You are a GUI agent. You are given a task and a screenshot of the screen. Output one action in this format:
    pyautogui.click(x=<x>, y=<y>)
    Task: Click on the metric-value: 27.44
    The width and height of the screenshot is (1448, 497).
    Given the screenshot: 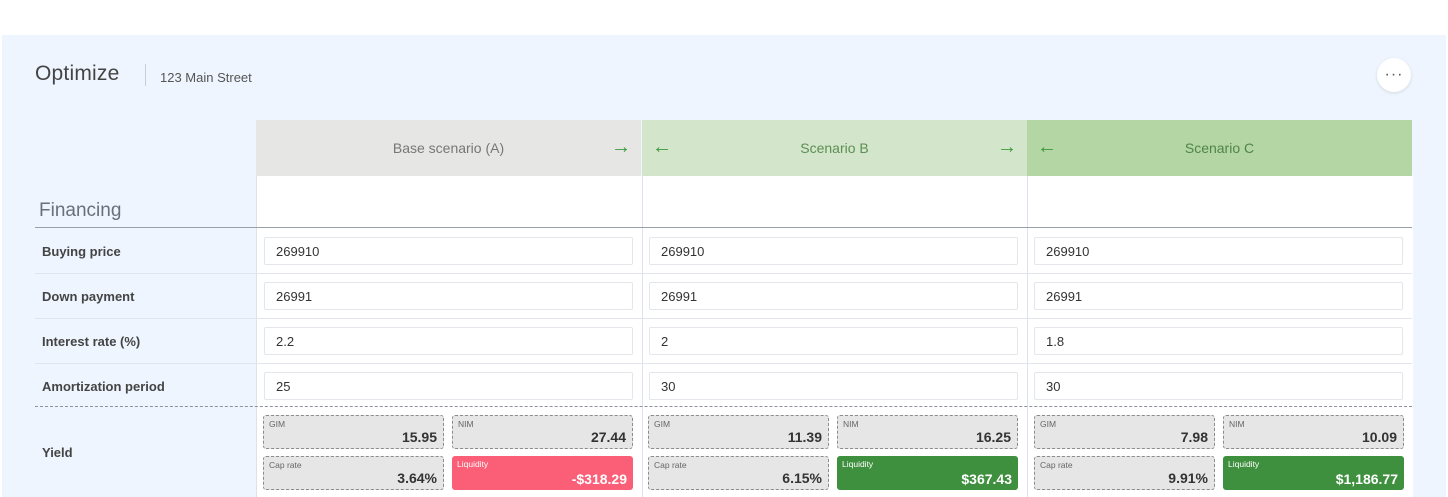 What is the action you would take?
    pyautogui.click(x=608, y=437)
    